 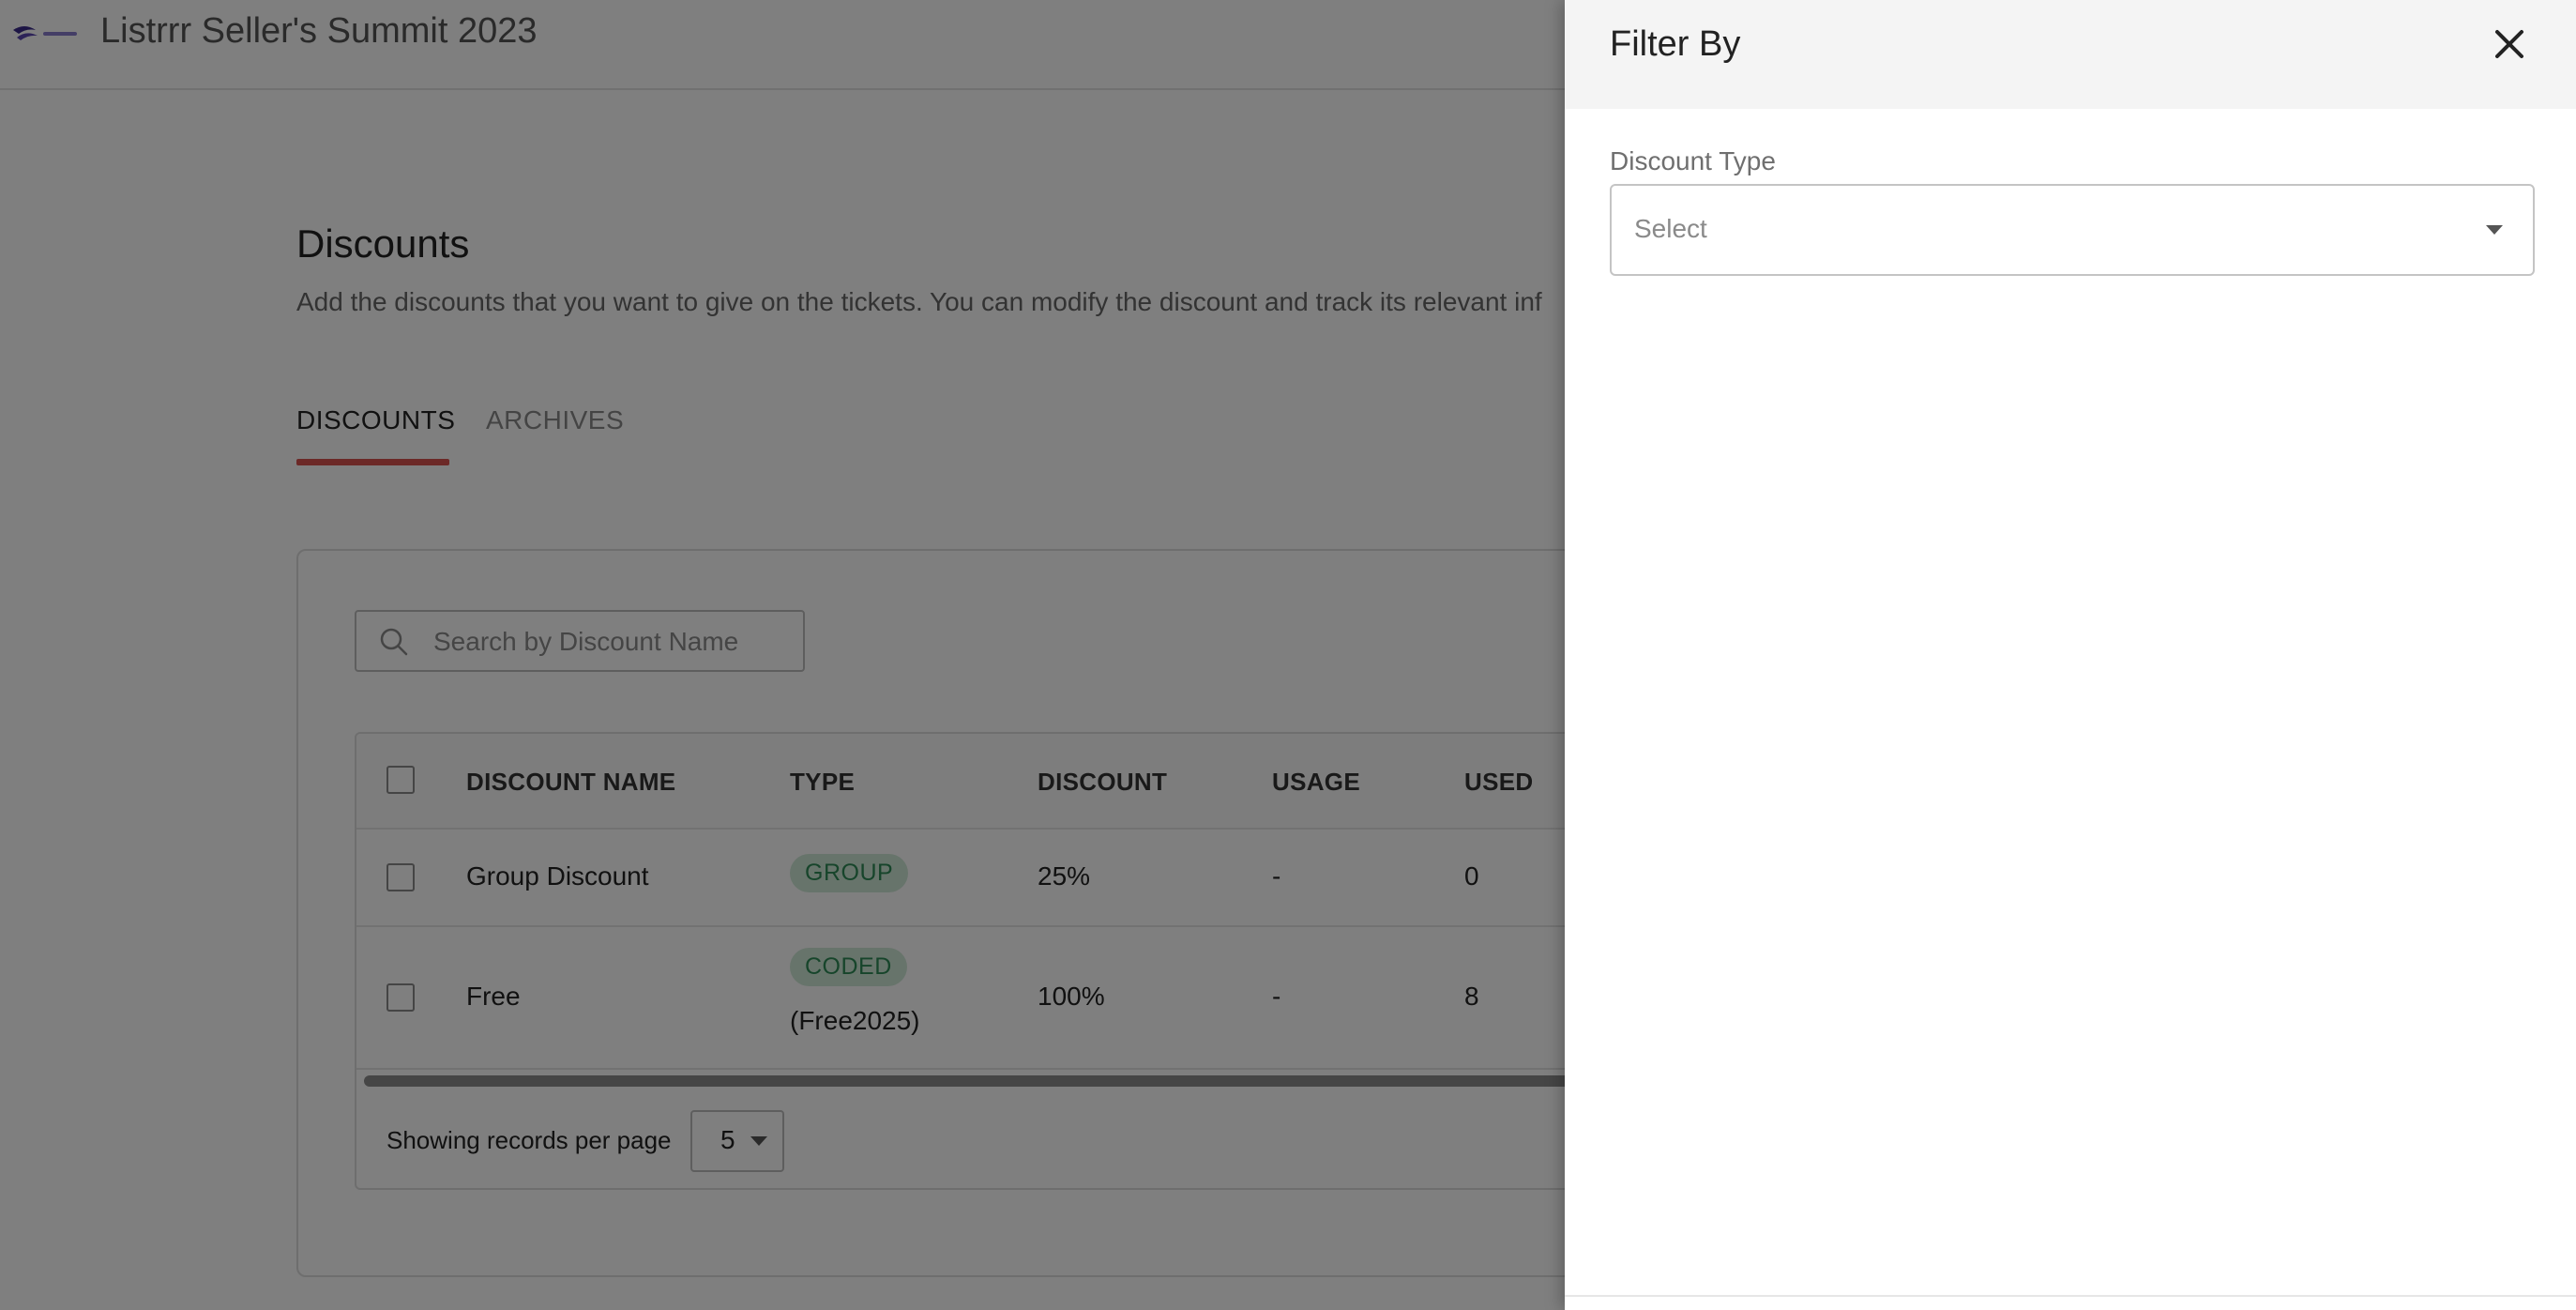 I want to click on drawer-title: Filter By, so click(x=1676, y=44).